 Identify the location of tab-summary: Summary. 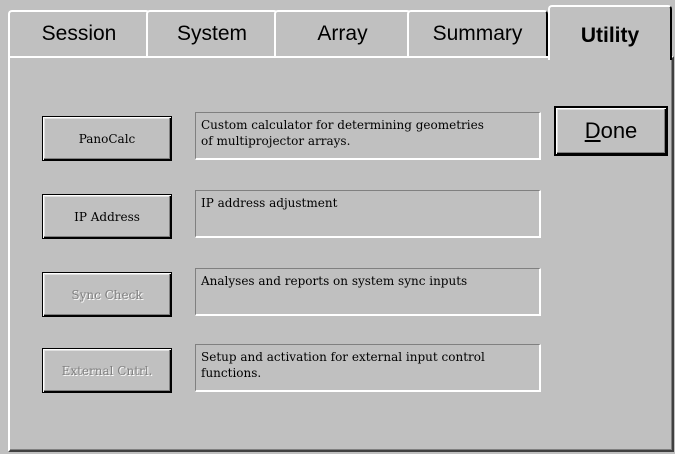
(477, 33).